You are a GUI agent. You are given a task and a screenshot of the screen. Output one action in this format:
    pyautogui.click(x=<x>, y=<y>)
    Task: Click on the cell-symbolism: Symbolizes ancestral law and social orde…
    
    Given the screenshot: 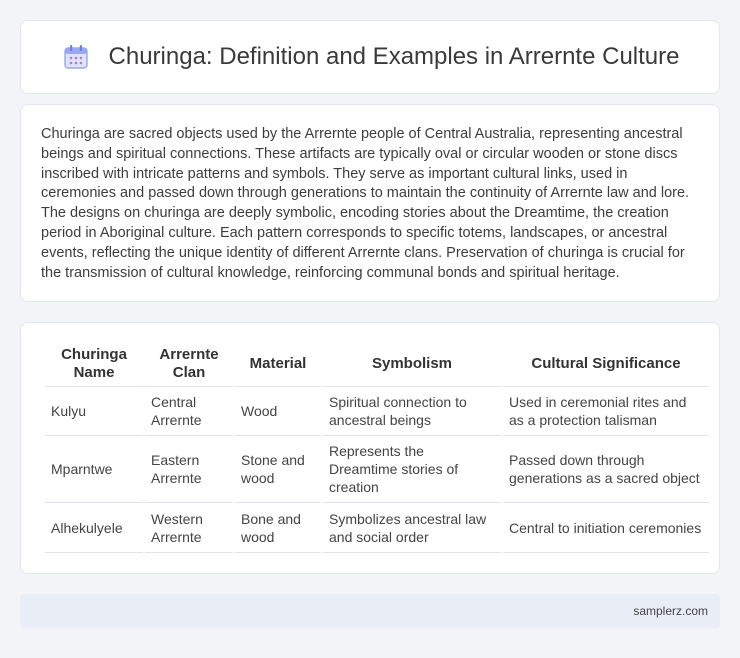 What is the action you would take?
    pyautogui.click(x=412, y=528)
    